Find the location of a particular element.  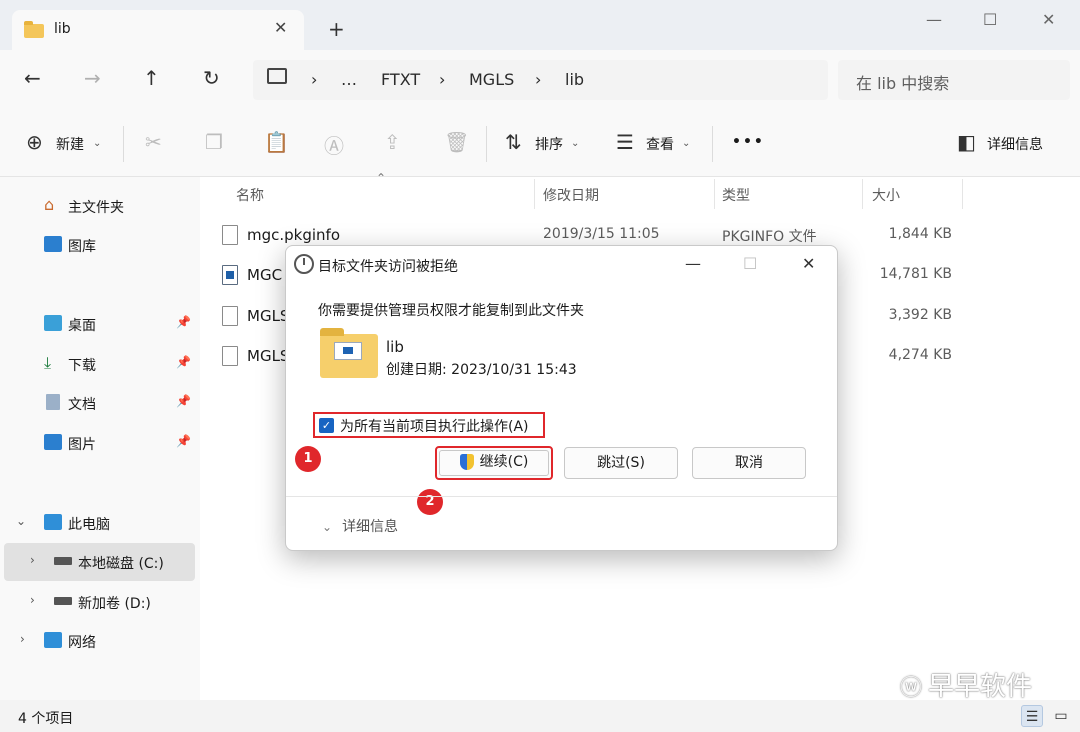

close-tab-icon: ✕ is located at coordinates (280, 27).